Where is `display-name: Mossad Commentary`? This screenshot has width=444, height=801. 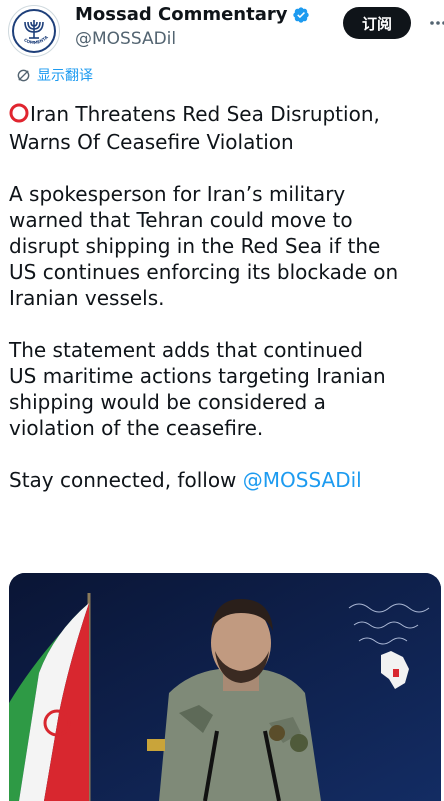 display-name: Mossad Commentary is located at coordinates (181, 15).